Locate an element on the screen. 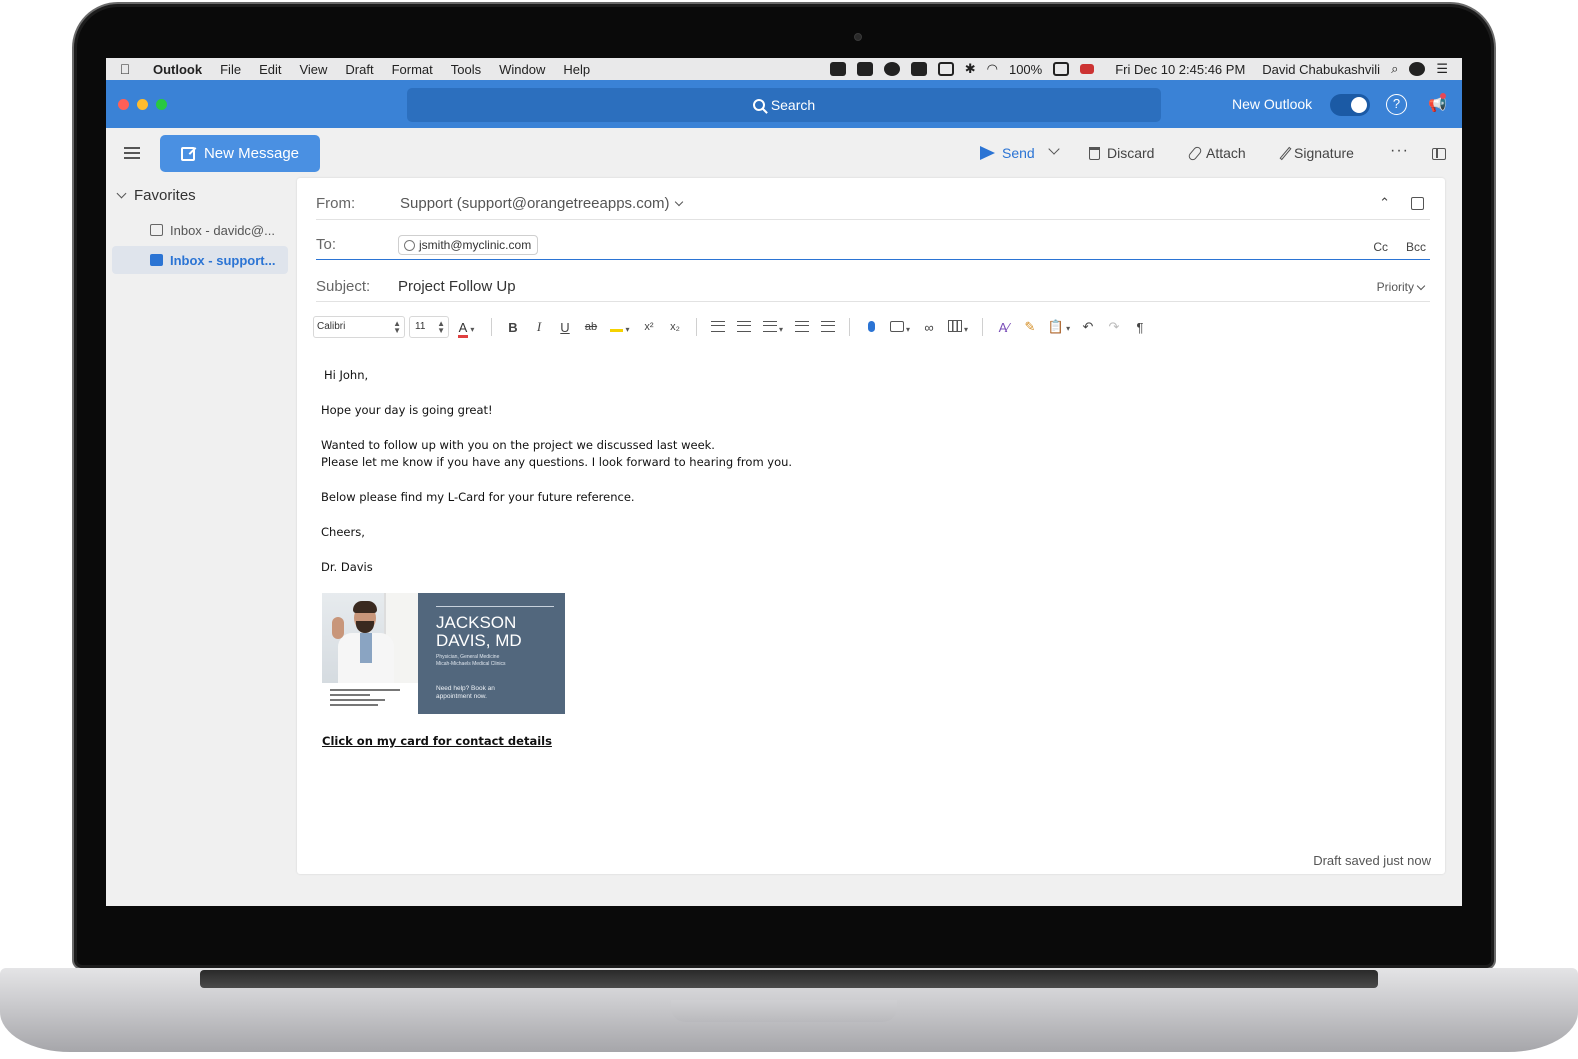  battery-icon is located at coordinates (1061, 69).